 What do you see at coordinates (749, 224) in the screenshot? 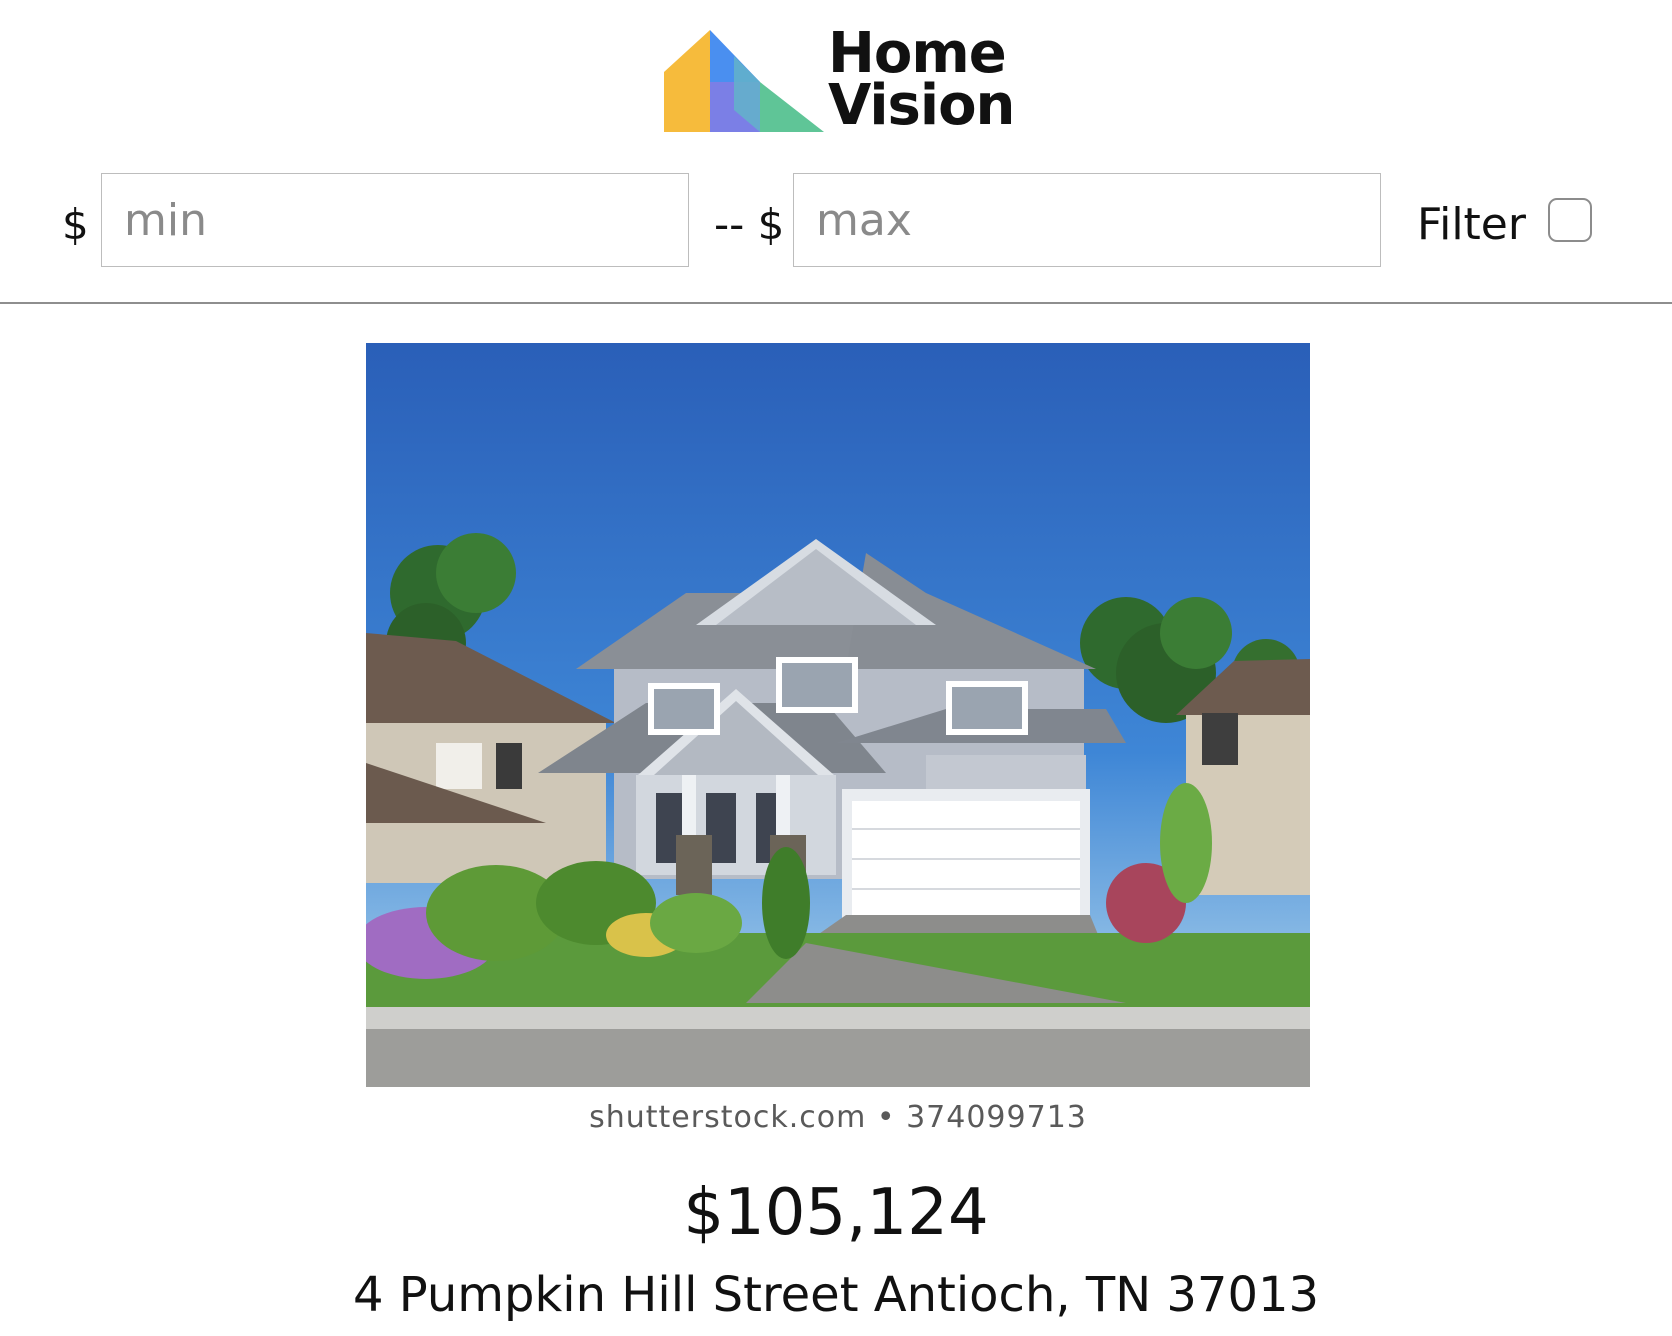
I see `max-currency-label: -- $` at bounding box center [749, 224].